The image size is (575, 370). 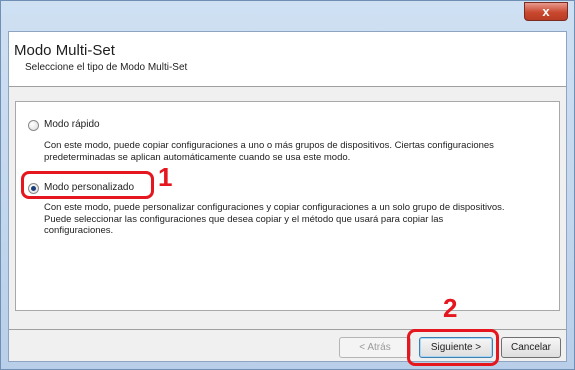 What do you see at coordinates (72, 124) in the screenshot?
I see `option-label-modo-rapido: Modo rápido` at bounding box center [72, 124].